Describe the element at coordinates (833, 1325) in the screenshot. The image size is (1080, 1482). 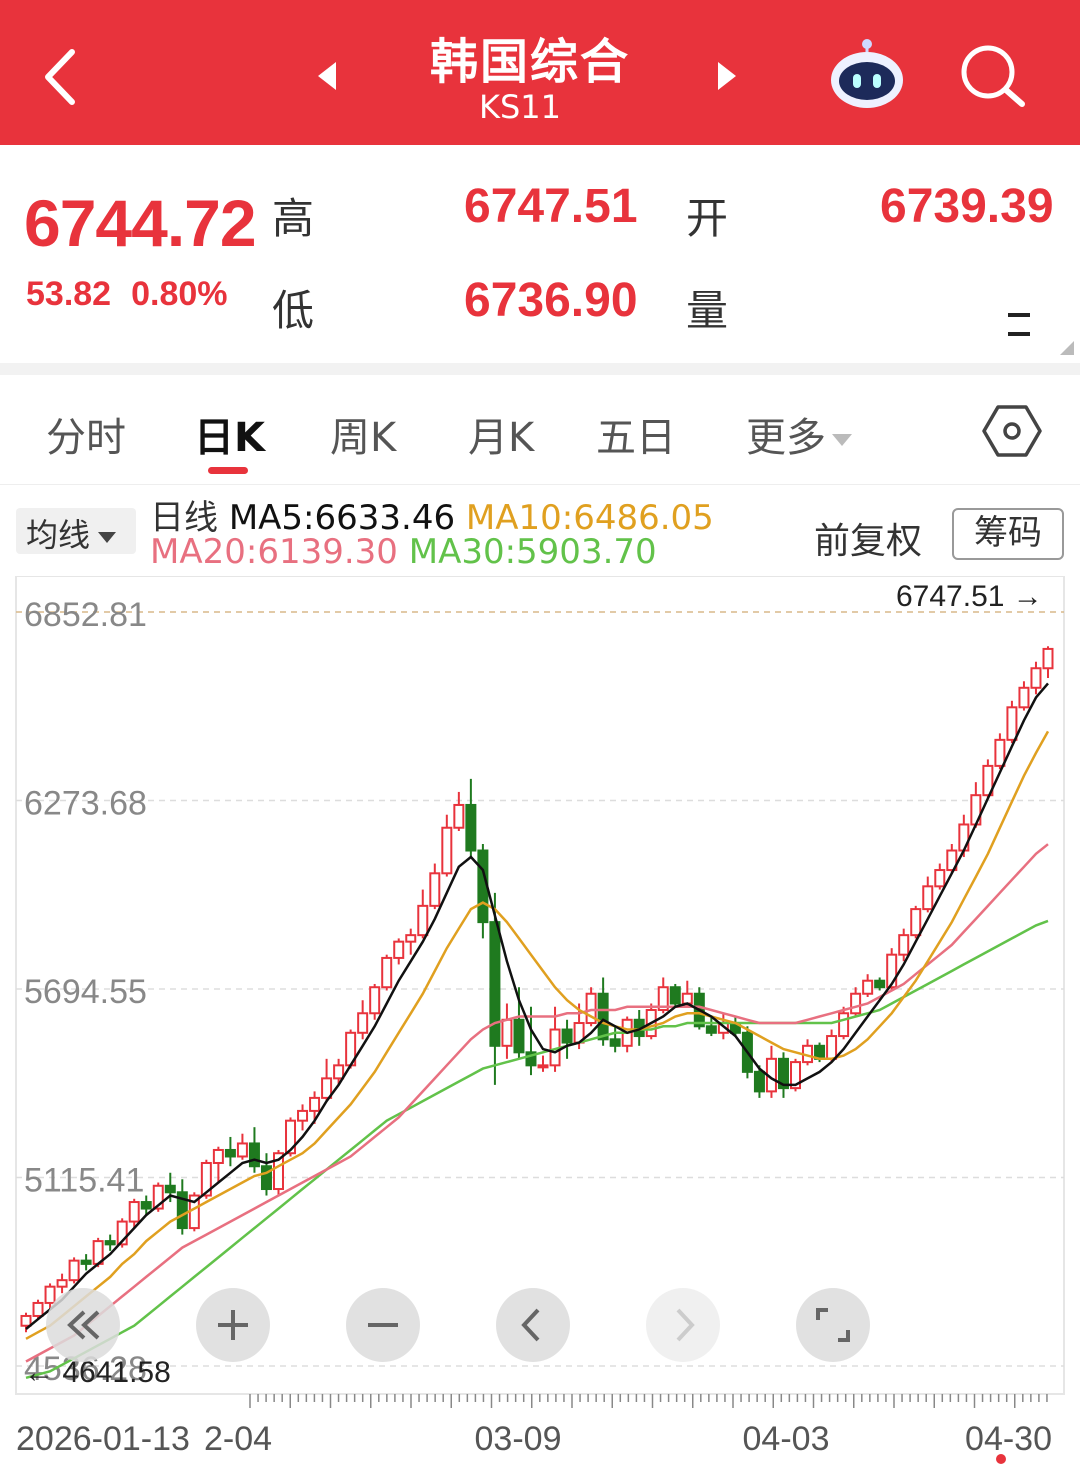
I see `fullscreen-button` at that location.